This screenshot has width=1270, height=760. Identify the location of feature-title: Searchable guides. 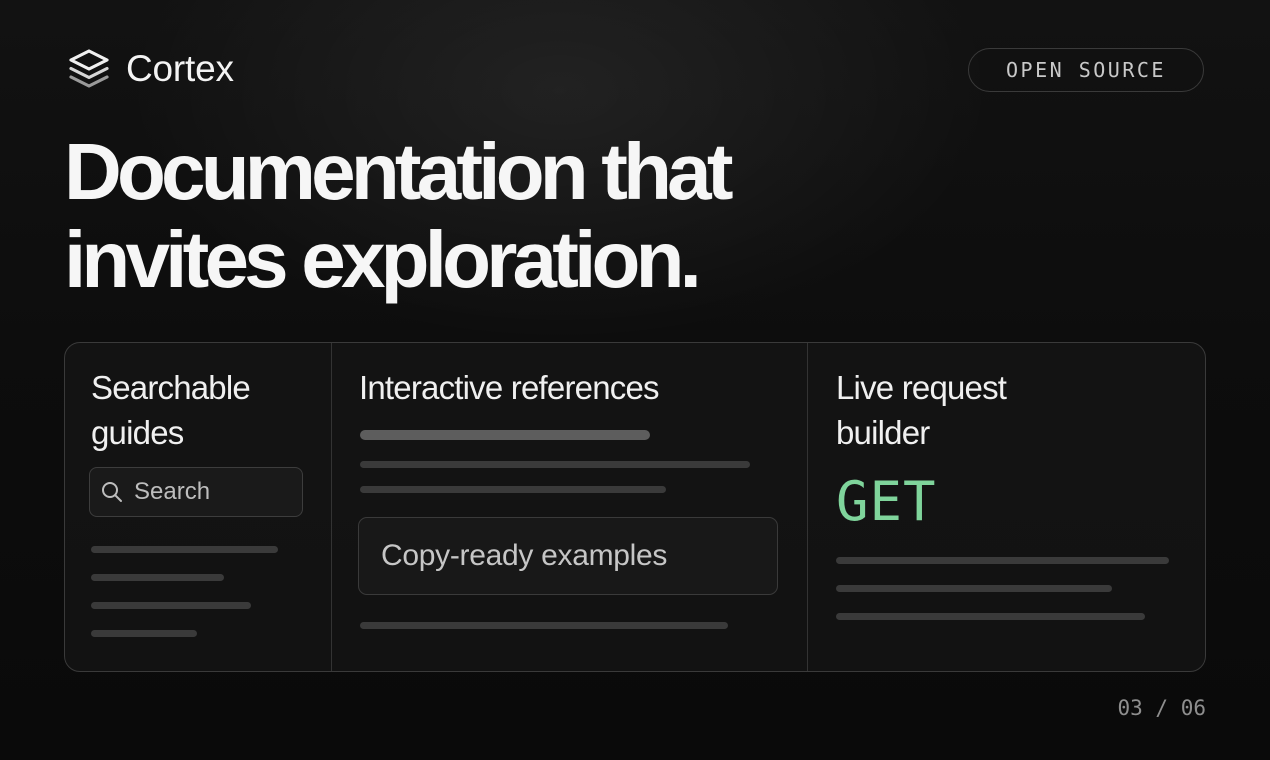
(171, 410).